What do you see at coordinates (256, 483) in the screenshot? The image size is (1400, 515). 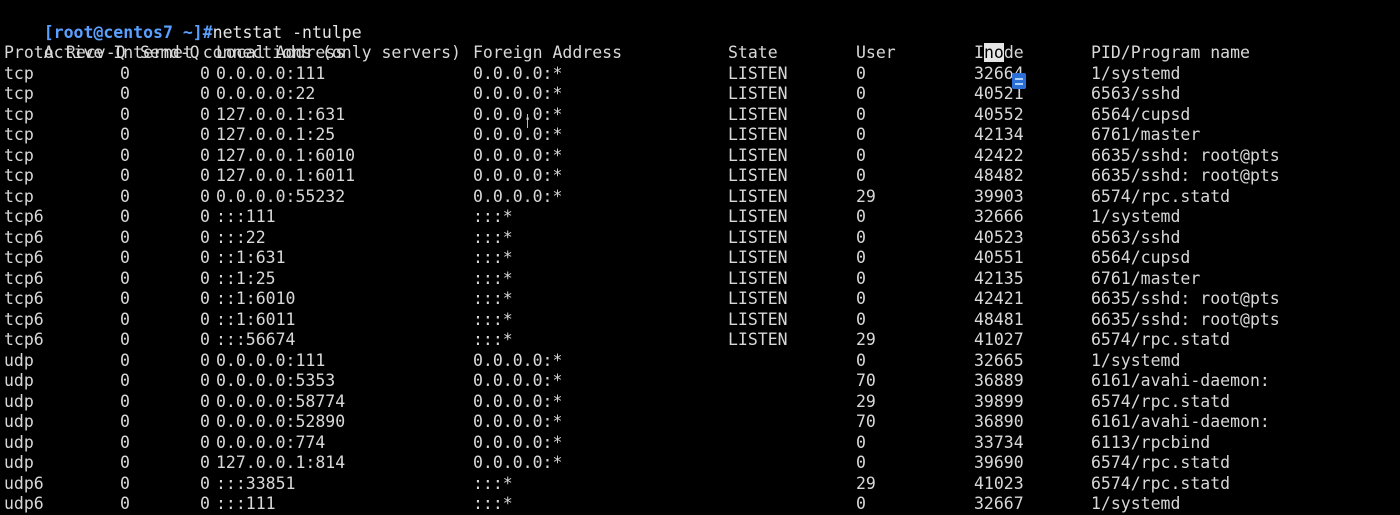 I see `cell-local: :::33851` at bounding box center [256, 483].